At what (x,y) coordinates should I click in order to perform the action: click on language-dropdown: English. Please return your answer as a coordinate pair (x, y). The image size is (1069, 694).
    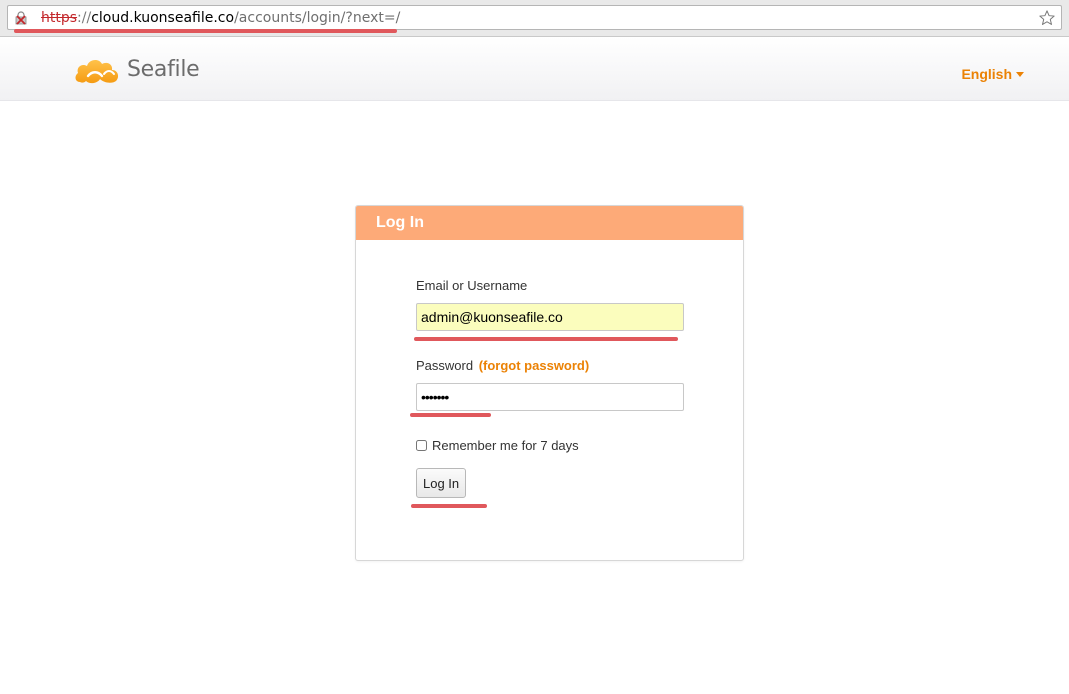
    Looking at the image, I should click on (992, 74).